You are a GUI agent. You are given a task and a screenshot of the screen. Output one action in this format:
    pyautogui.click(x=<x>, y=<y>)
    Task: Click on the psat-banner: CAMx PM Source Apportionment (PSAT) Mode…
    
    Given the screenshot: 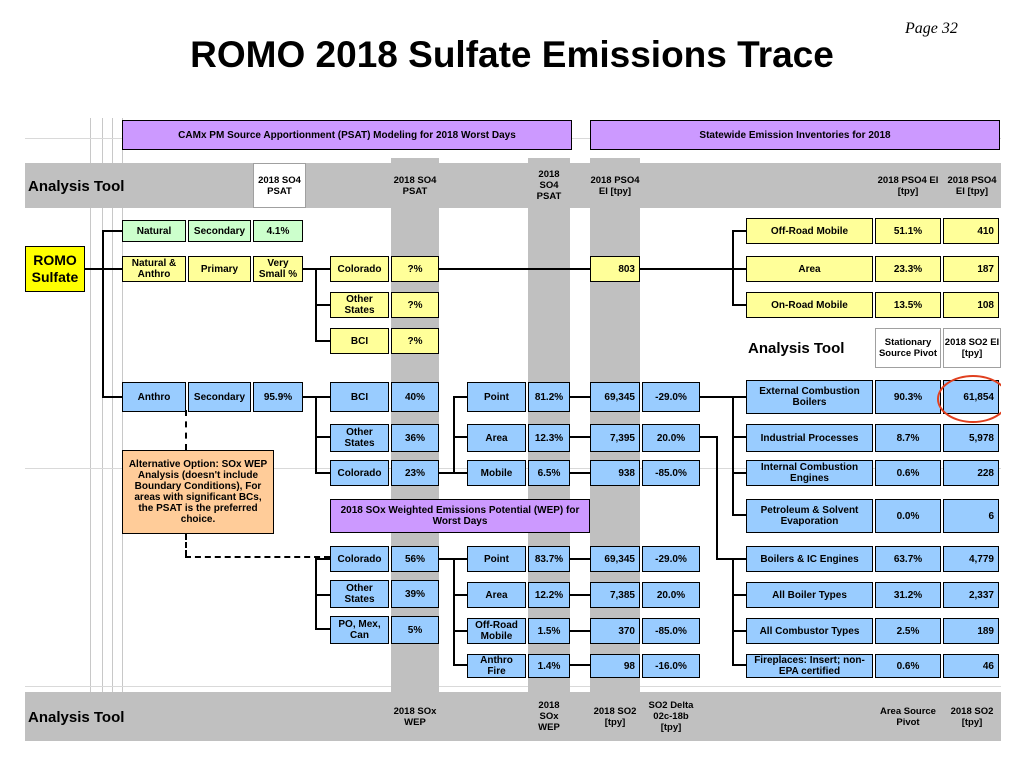 What is the action you would take?
    pyautogui.click(x=347, y=135)
    